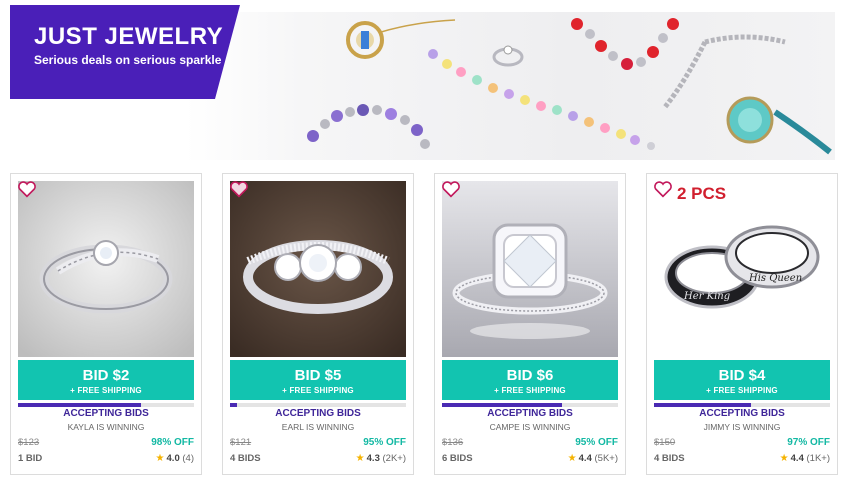  What do you see at coordinates (530, 375) in the screenshot?
I see `bid-price: BID $6` at bounding box center [530, 375].